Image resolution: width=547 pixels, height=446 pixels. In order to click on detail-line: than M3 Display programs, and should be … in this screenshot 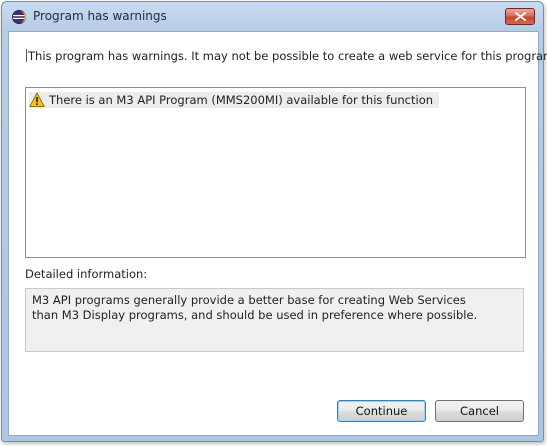, I will do `click(255, 315)`.